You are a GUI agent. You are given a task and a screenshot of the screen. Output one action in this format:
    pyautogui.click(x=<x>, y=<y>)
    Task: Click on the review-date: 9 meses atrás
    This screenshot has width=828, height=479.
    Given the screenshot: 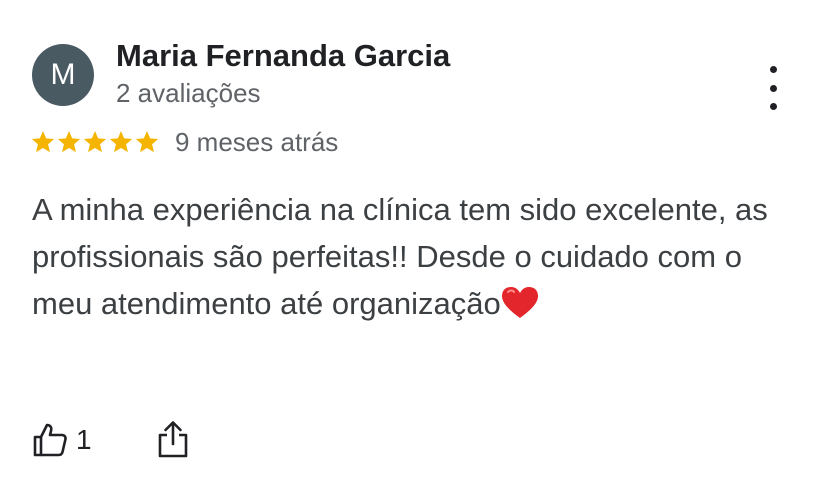 What is the action you would take?
    pyautogui.click(x=257, y=141)
    